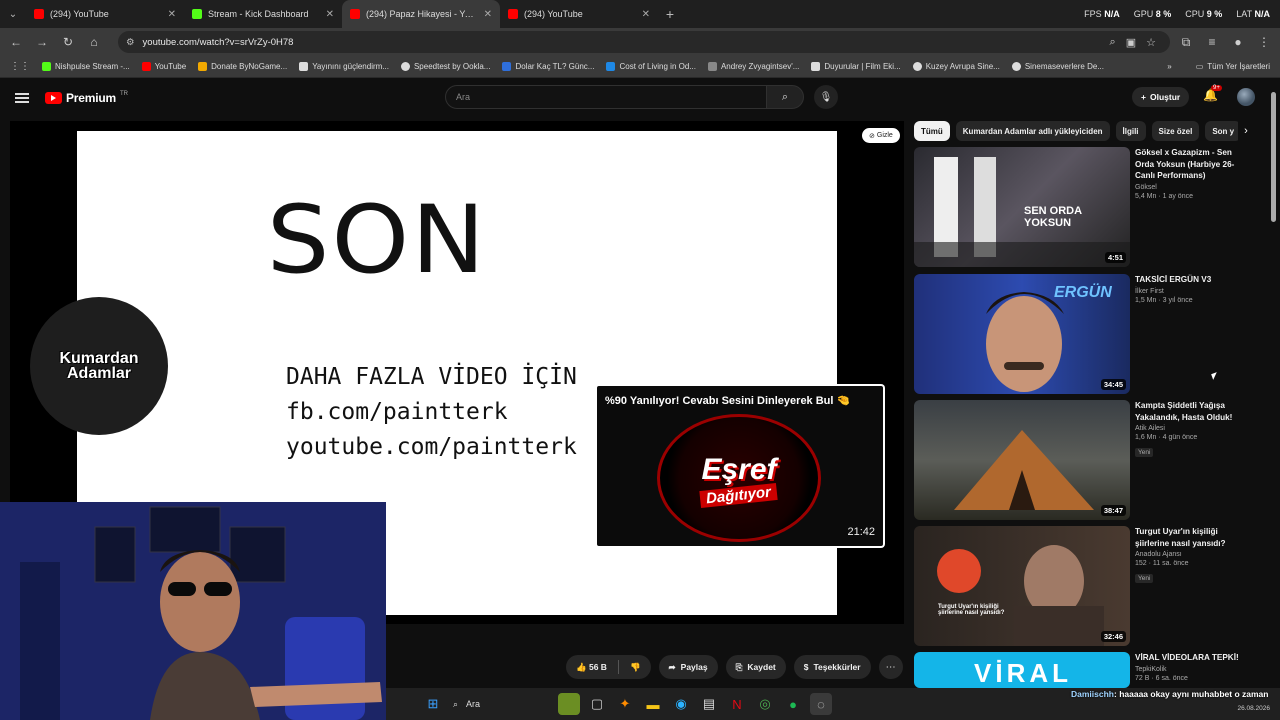 The width and height of the screenshot is (1280, 720). I want to click on hide-button: ⊘ Gizle, so click(881, 135).